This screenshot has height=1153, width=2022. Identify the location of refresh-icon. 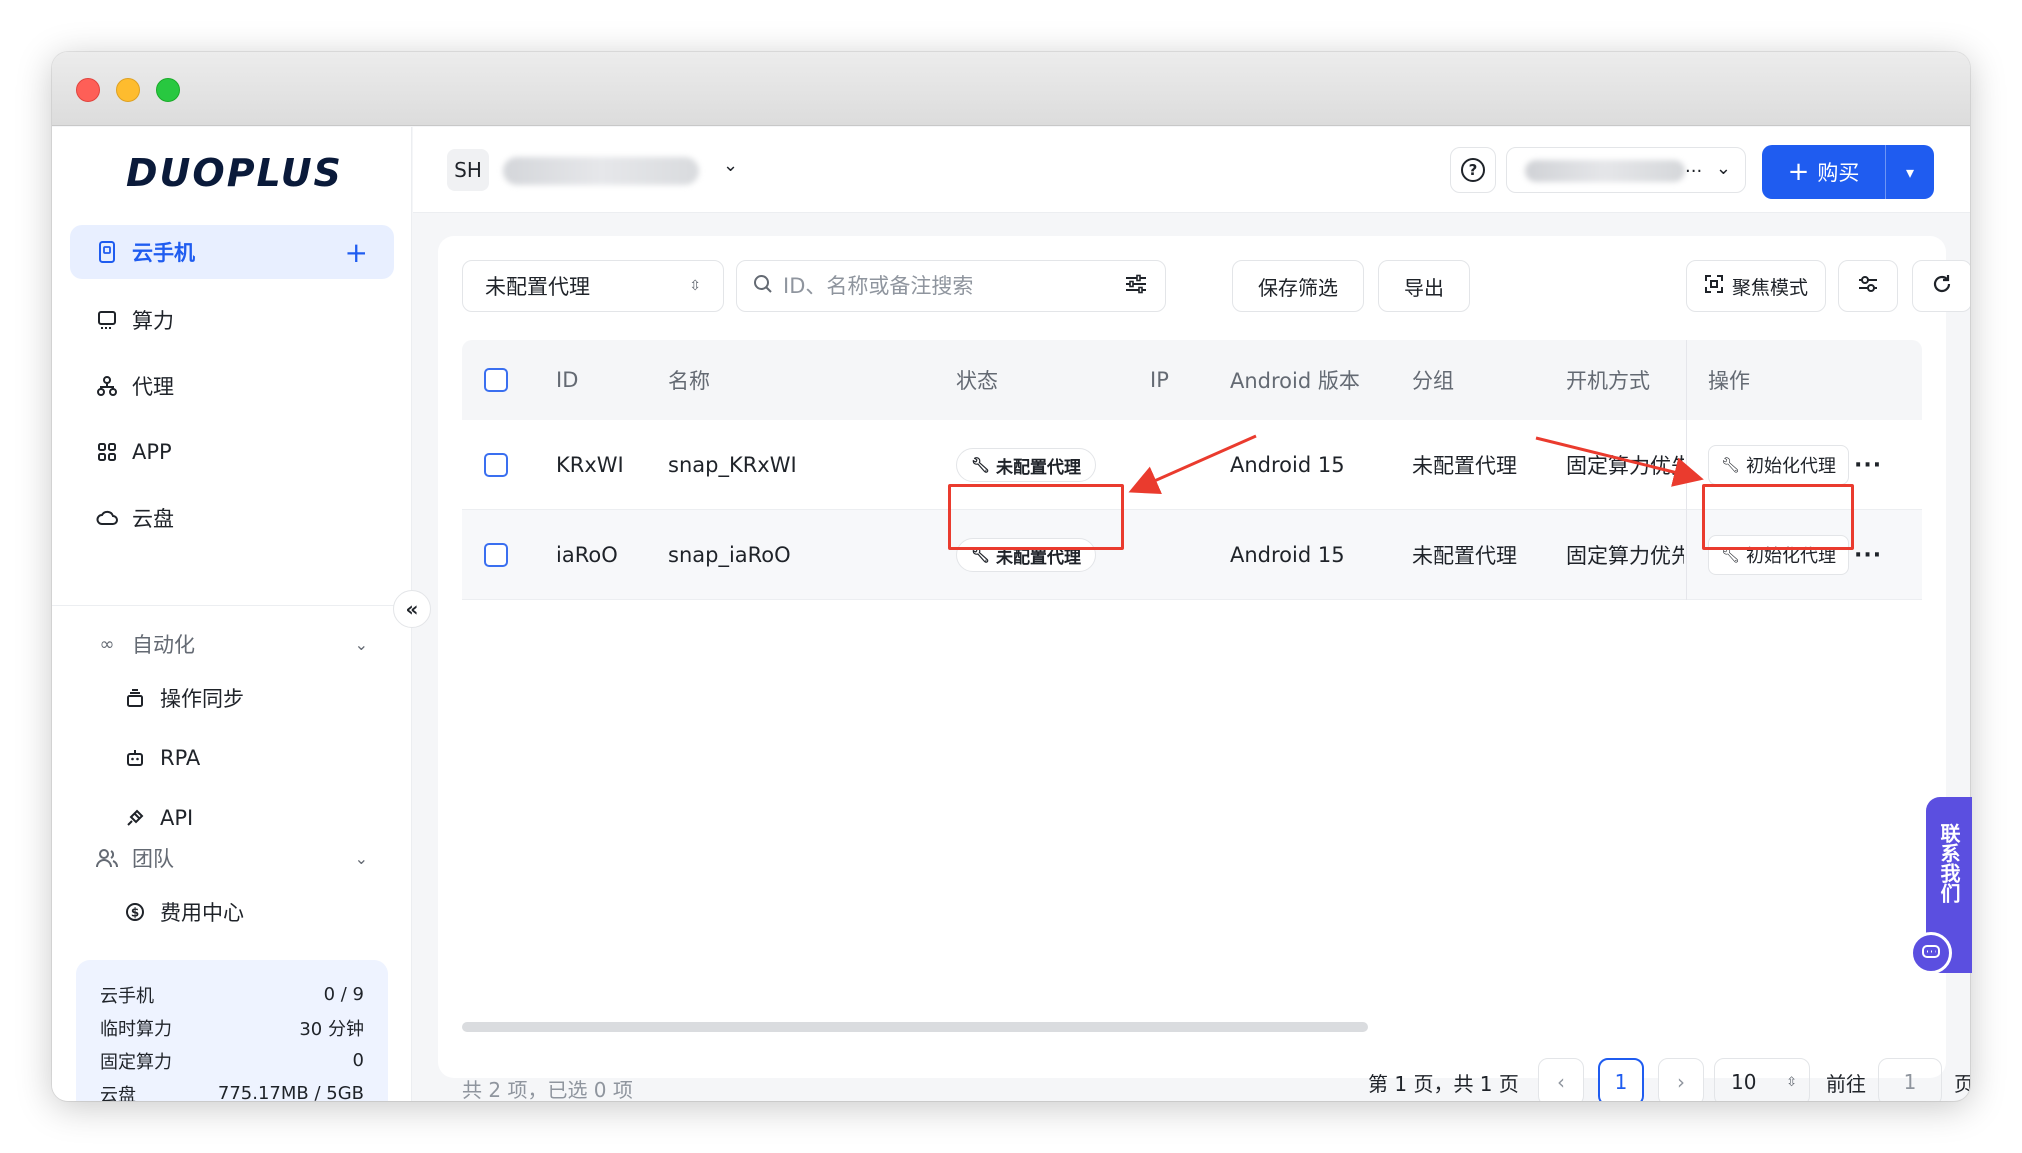
(1942, 286).